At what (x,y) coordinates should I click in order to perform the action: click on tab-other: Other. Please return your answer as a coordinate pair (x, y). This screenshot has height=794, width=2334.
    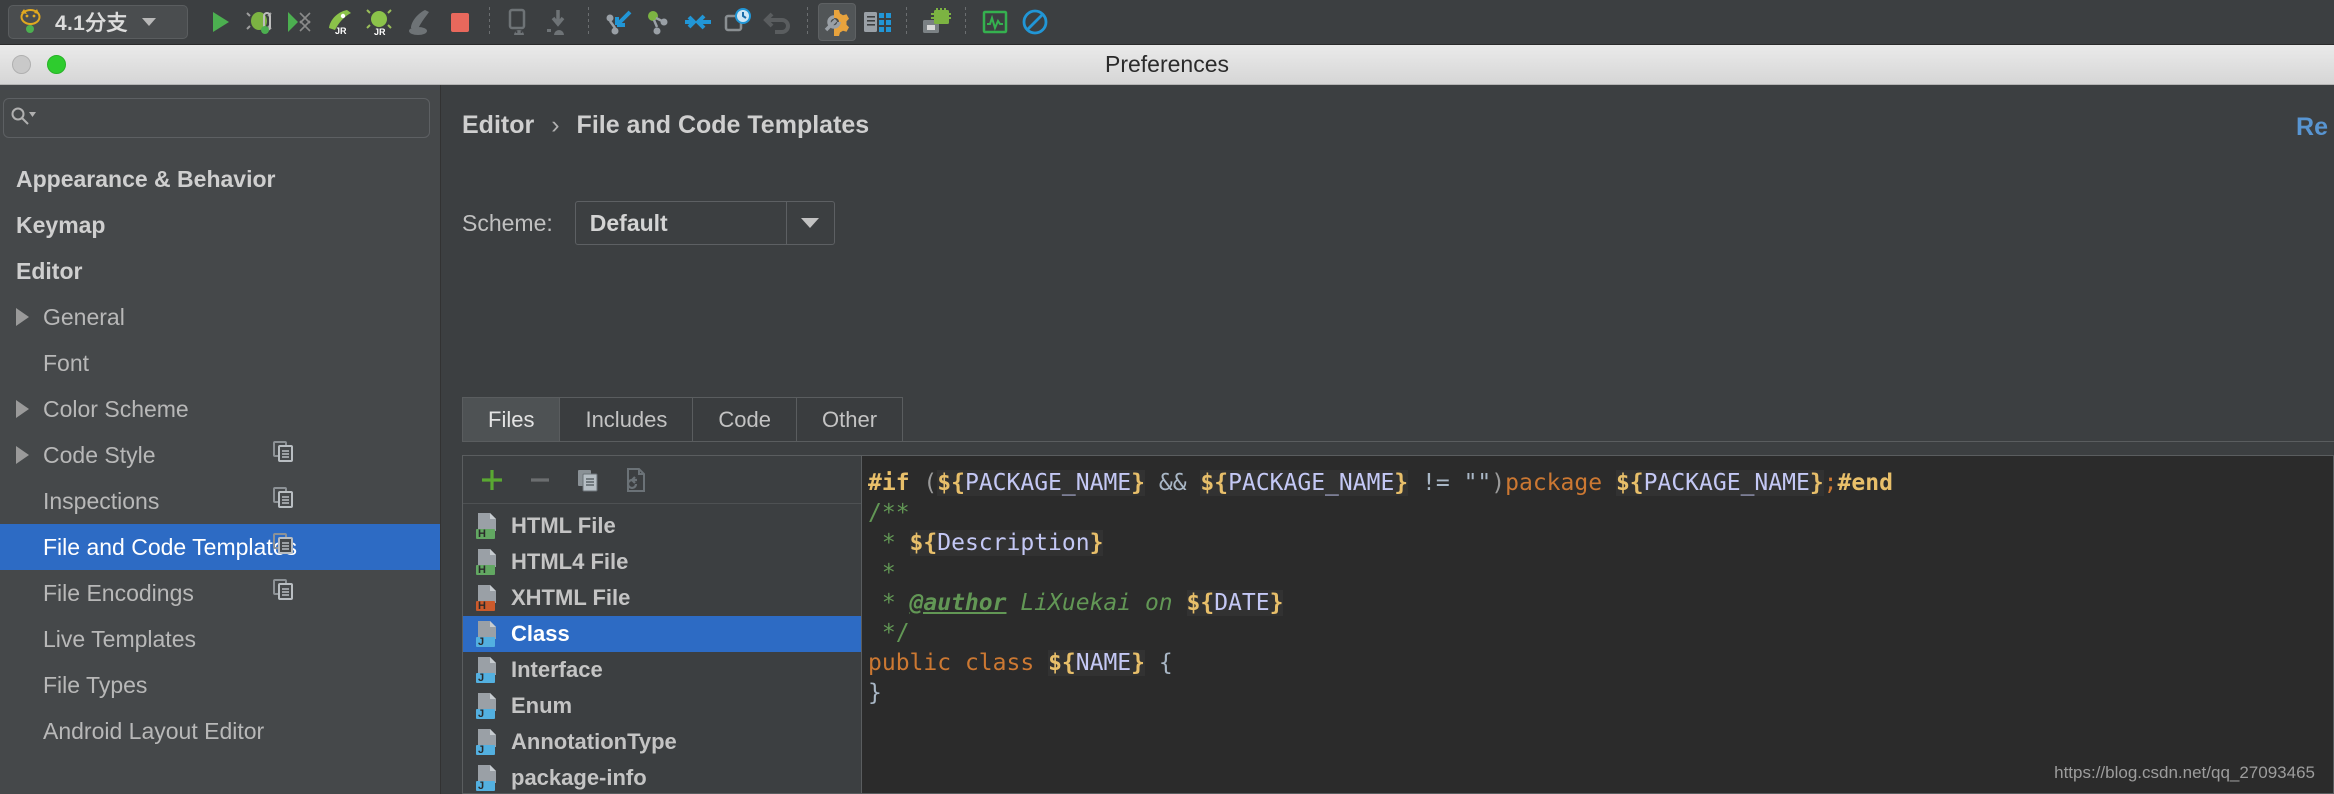
    Looking at the image, I should click on (850, 419).